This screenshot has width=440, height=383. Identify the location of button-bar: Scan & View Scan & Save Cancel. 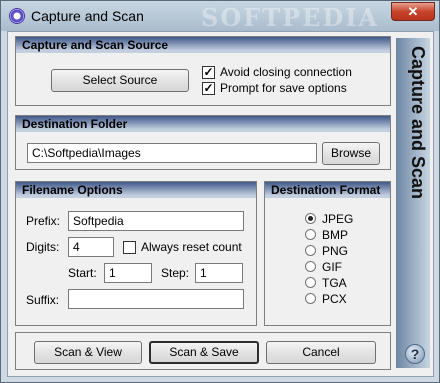
(203, 351).